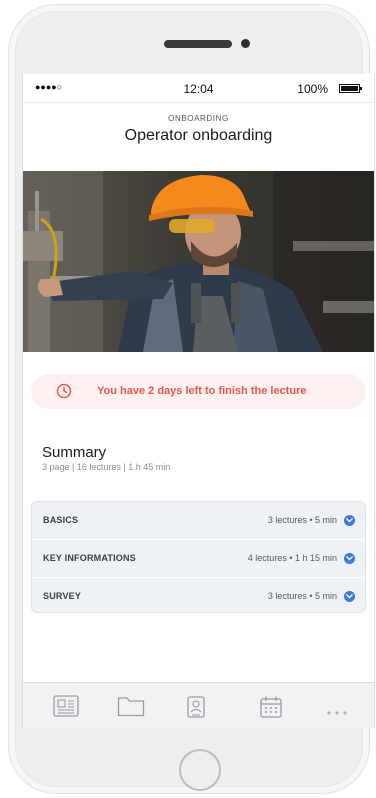 Image resolution: width=376 pixels, height=798 pixels. I want to click on section-row-key-informations: KEY INFORMATIONS 4 lectures • 1 h 15 min, so click(198, 559).